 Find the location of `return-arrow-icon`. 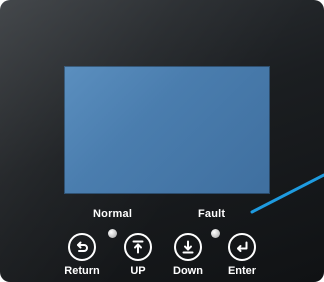

return-arrow-icon is located at coordinates (82, 247).